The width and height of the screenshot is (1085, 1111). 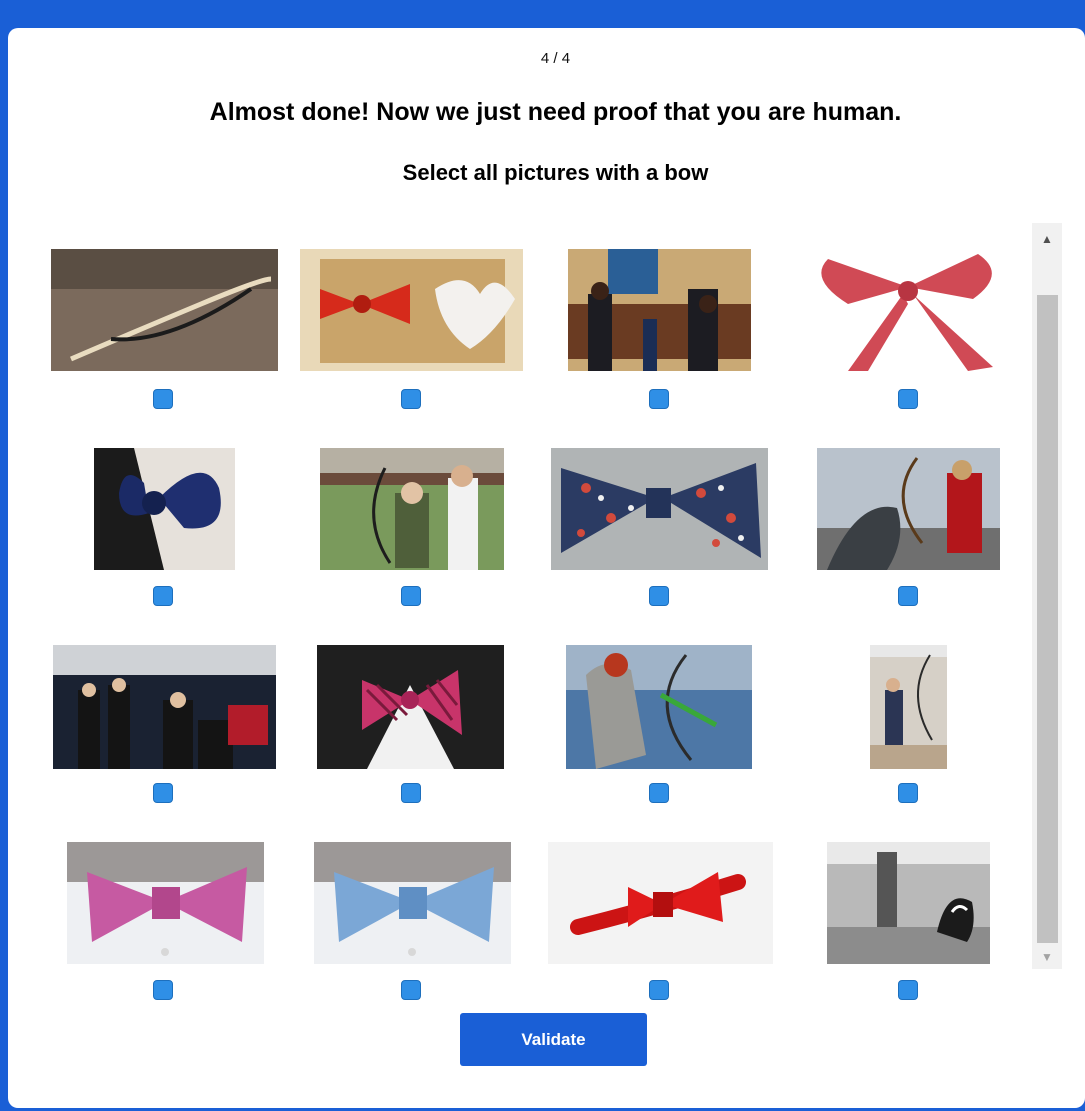 What do you see at coordinates (1047, 619) in the screenshot?
I see `scrollbar-thumb` at bounding box center [1047, 619].